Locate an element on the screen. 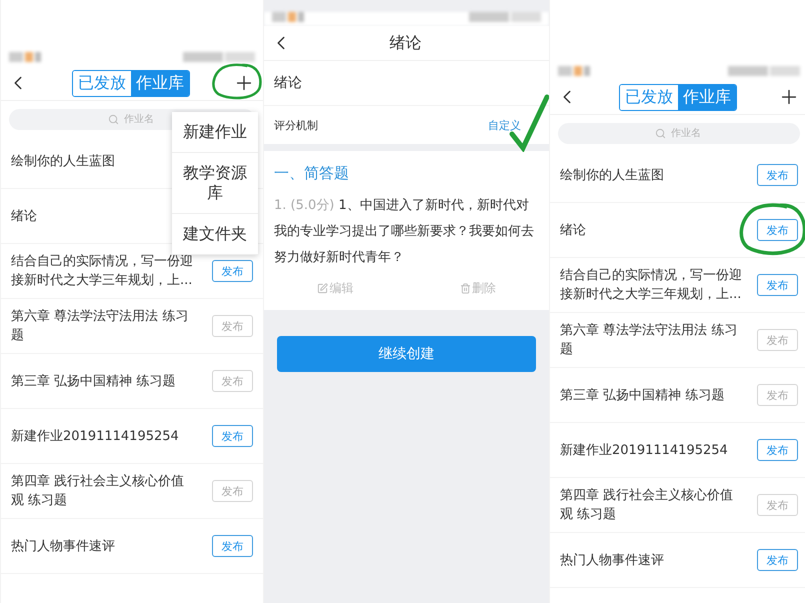  hand-drawn-checkmark is located at coordinates (529, 123).